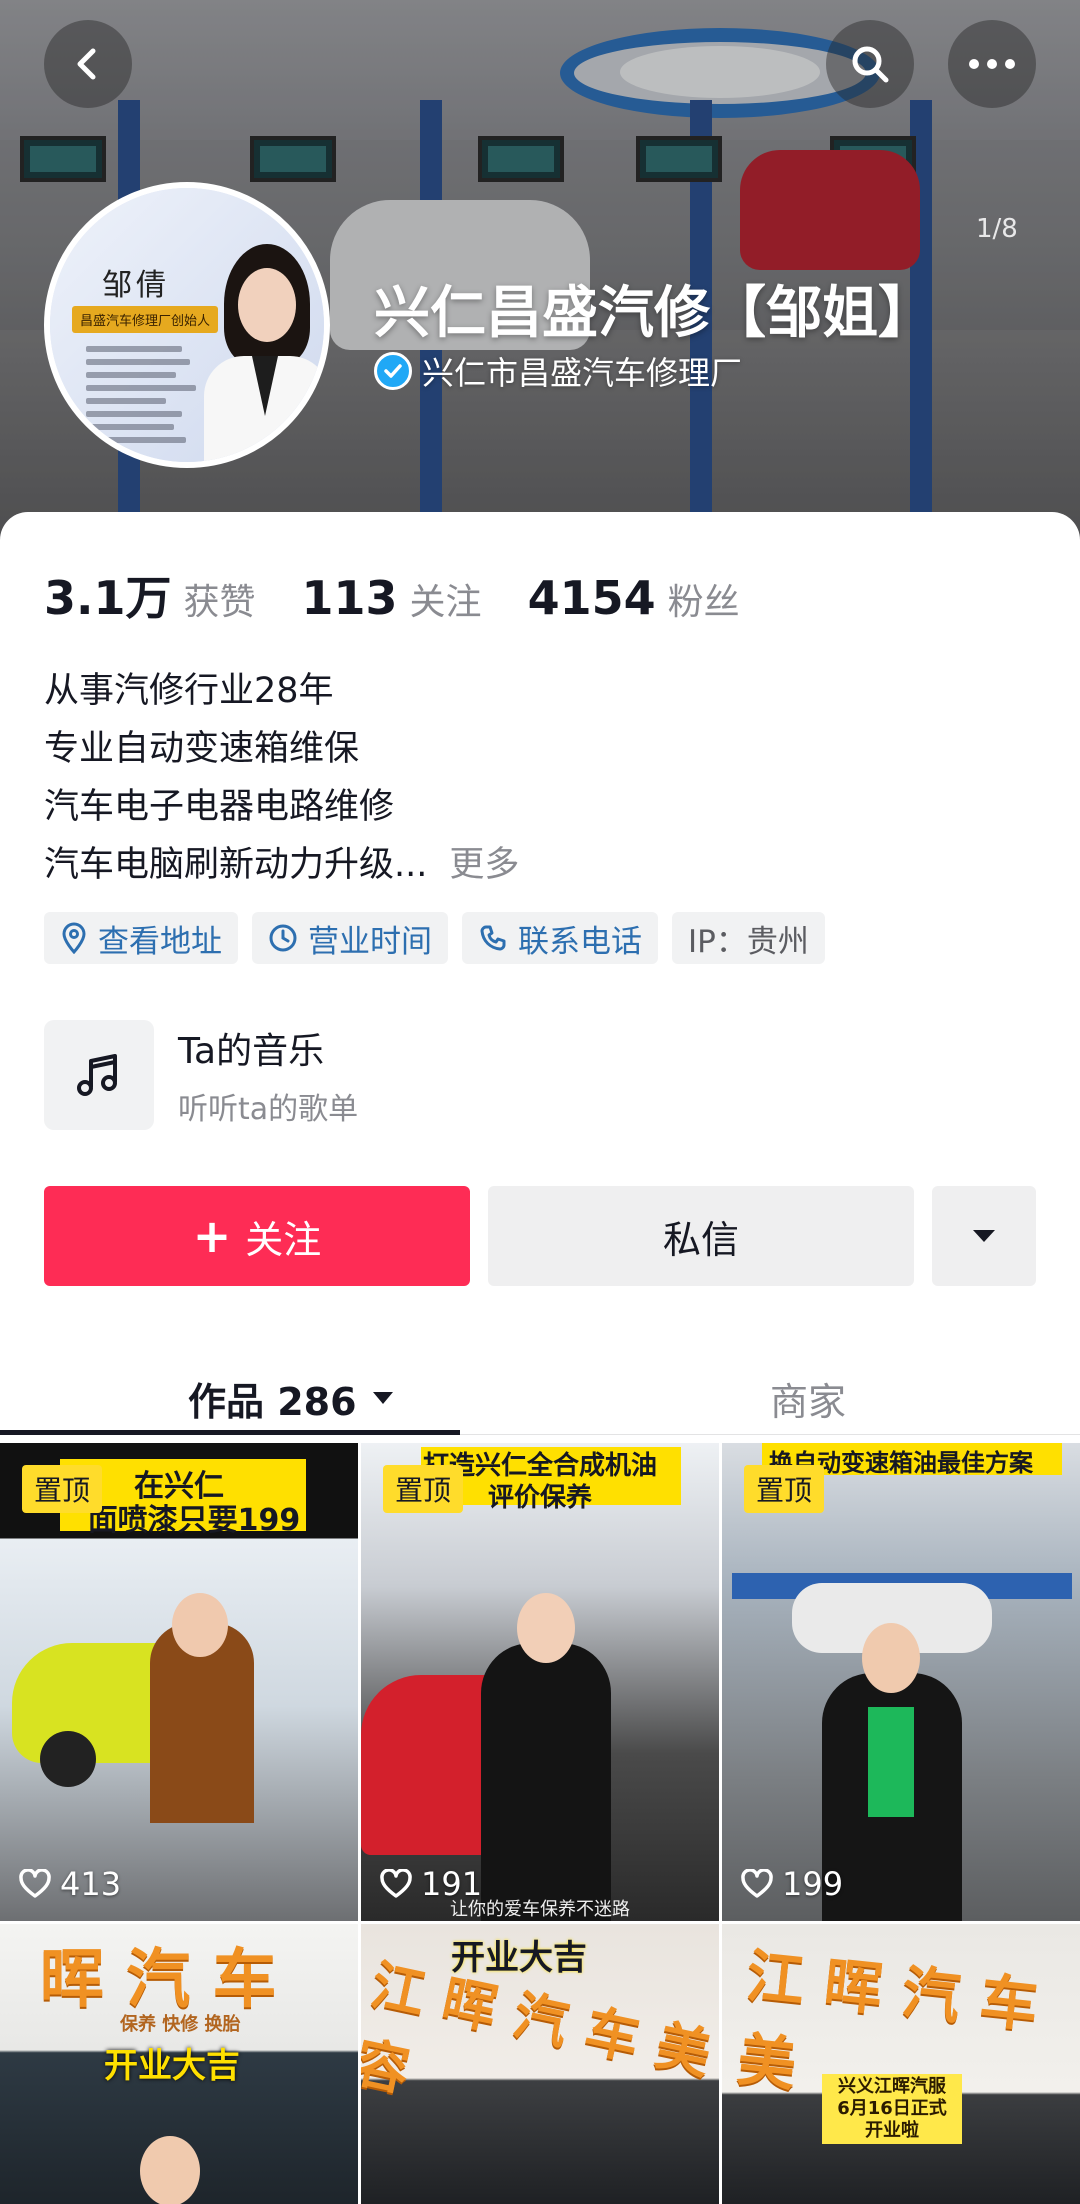 This screenshot has width=1080, height=2204. I want to click on phone-chip-label: 联系电话, so click(580, 941).